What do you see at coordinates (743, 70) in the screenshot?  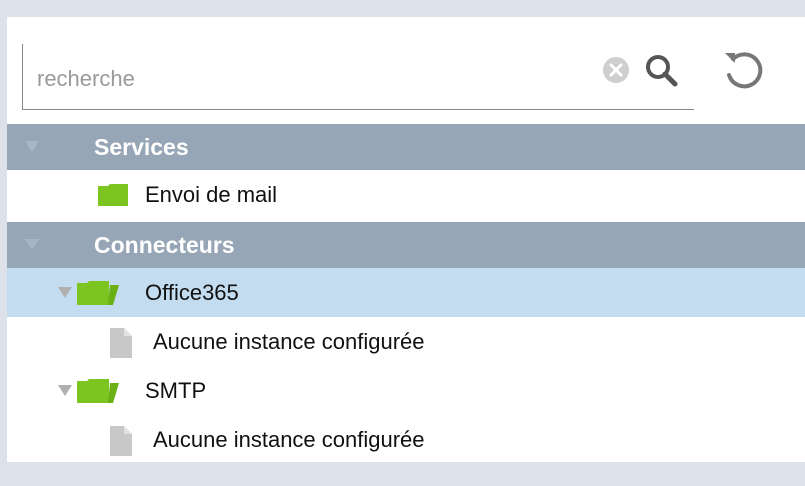 I see `refresh-icon` at bounding box center [743, 70].